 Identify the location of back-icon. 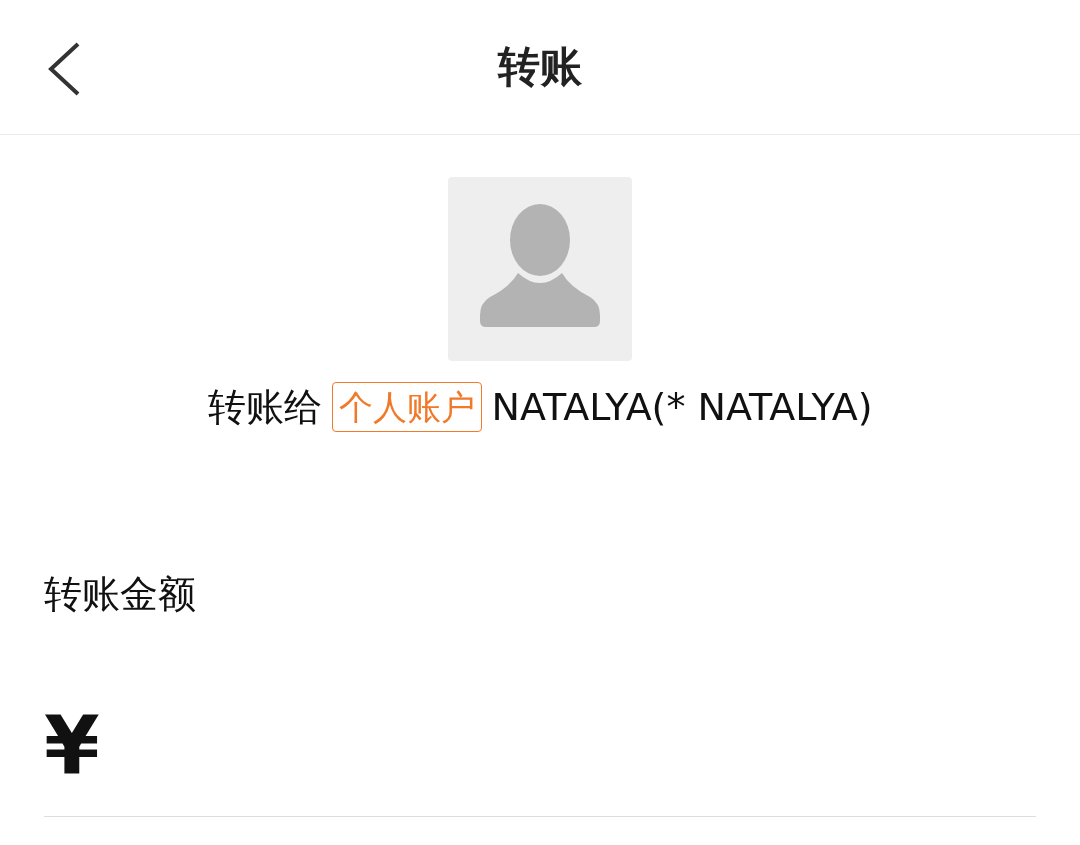
(64, 69).